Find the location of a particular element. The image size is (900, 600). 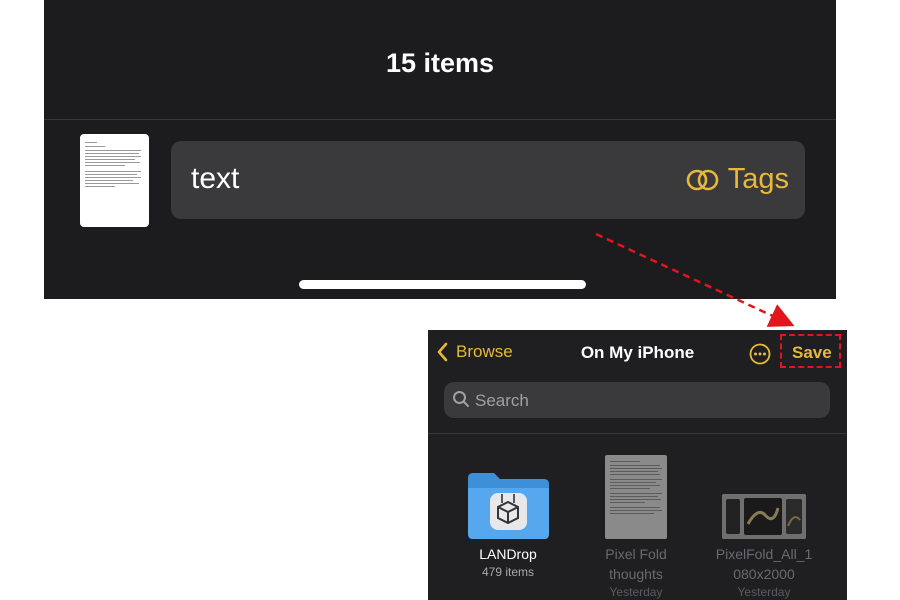

file-item-landrop: LANDrop 479 items is located at coordinates (508, 562).